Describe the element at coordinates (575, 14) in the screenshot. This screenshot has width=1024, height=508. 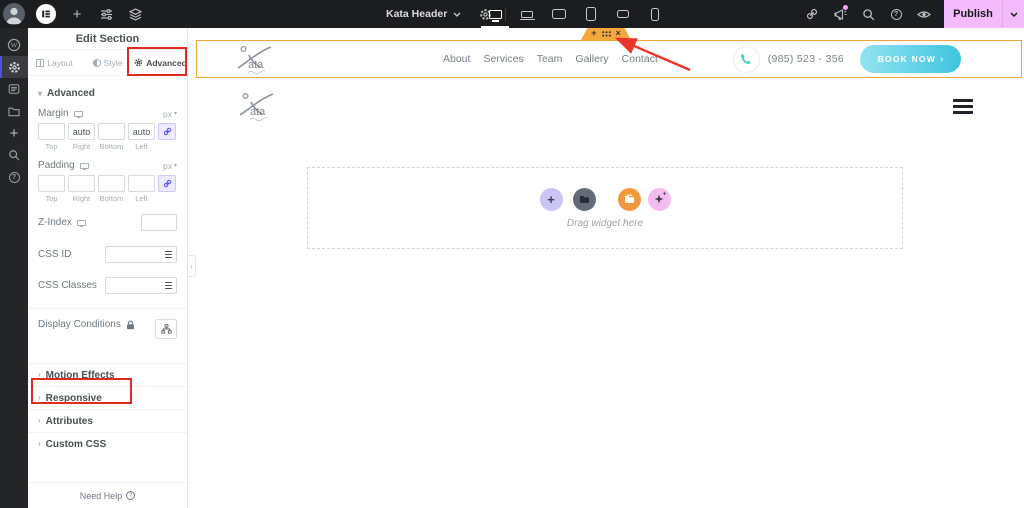
I see `responsive-device-switcher` at that location.